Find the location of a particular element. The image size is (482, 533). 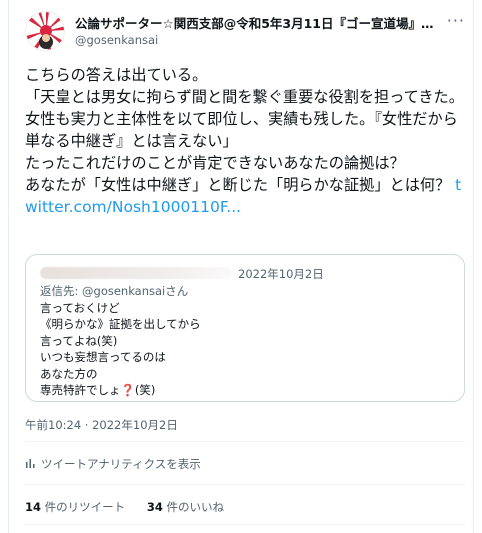

quoted-line: 《明らかな》証拠を出してから is located at coordinates (120, 324).